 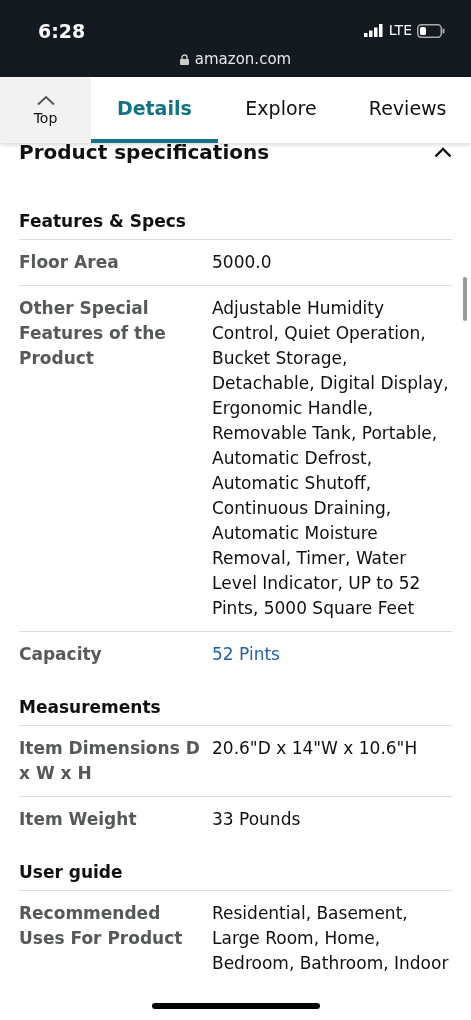 What do you see at coordinates (78, 819) in the screenshot?
I see `spec-label: Item Weight` at bounding box center [78, 819].